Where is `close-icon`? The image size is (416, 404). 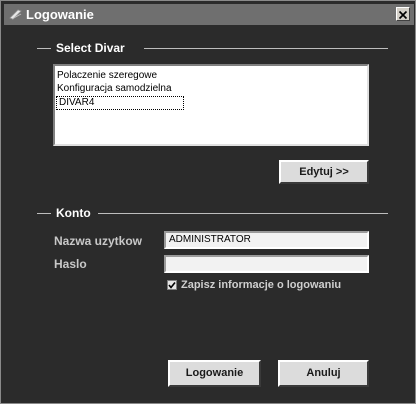 close-icon is located at coordinates (403, 15).